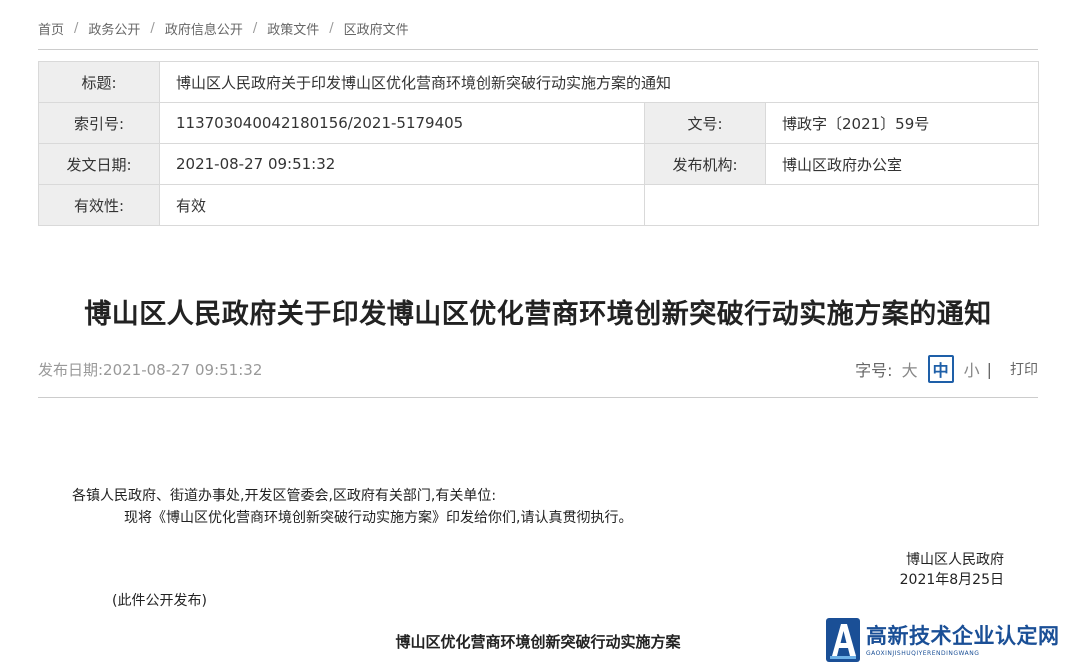  Describe the element at coordinates (972, 369) in the screenshot. I see `font-small-button: 小` at that location.